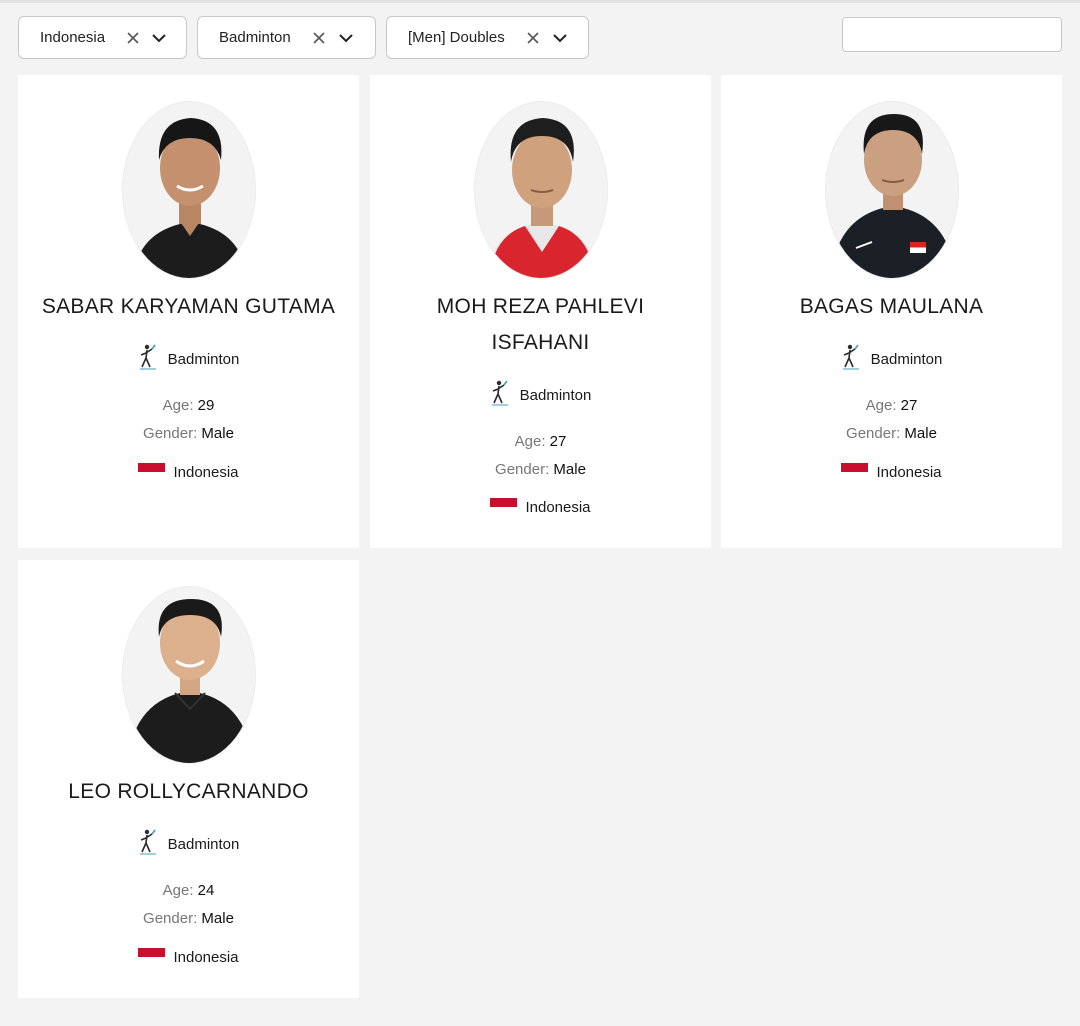 The height and width of the screenshot is (1026, 1080). I want to click on filter-sport: Badminton, so click(286, 37).